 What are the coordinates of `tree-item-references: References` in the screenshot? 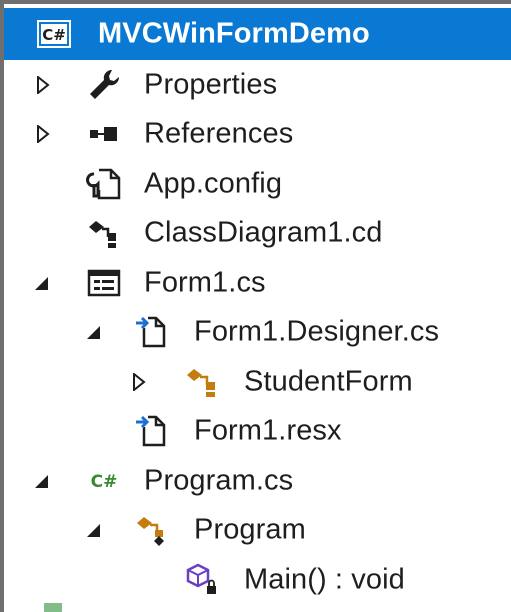 It's located at (257, 135).